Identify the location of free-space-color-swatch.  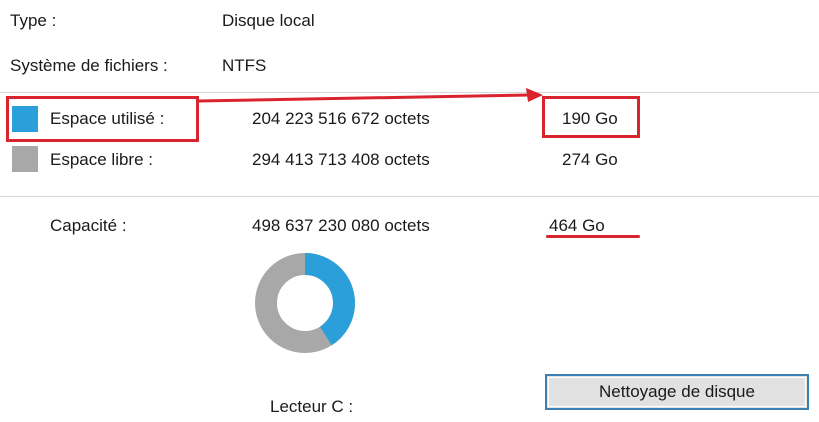
(25, 159).